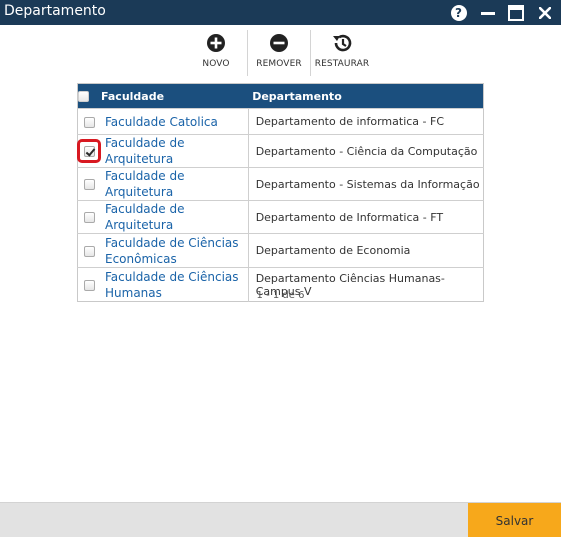 The width and height of the screenshot is (561, 537). Describe the element at coordinates (280, 295) in the screenshot. I see `pagination-info: 1 - 1 de 6` at that location.